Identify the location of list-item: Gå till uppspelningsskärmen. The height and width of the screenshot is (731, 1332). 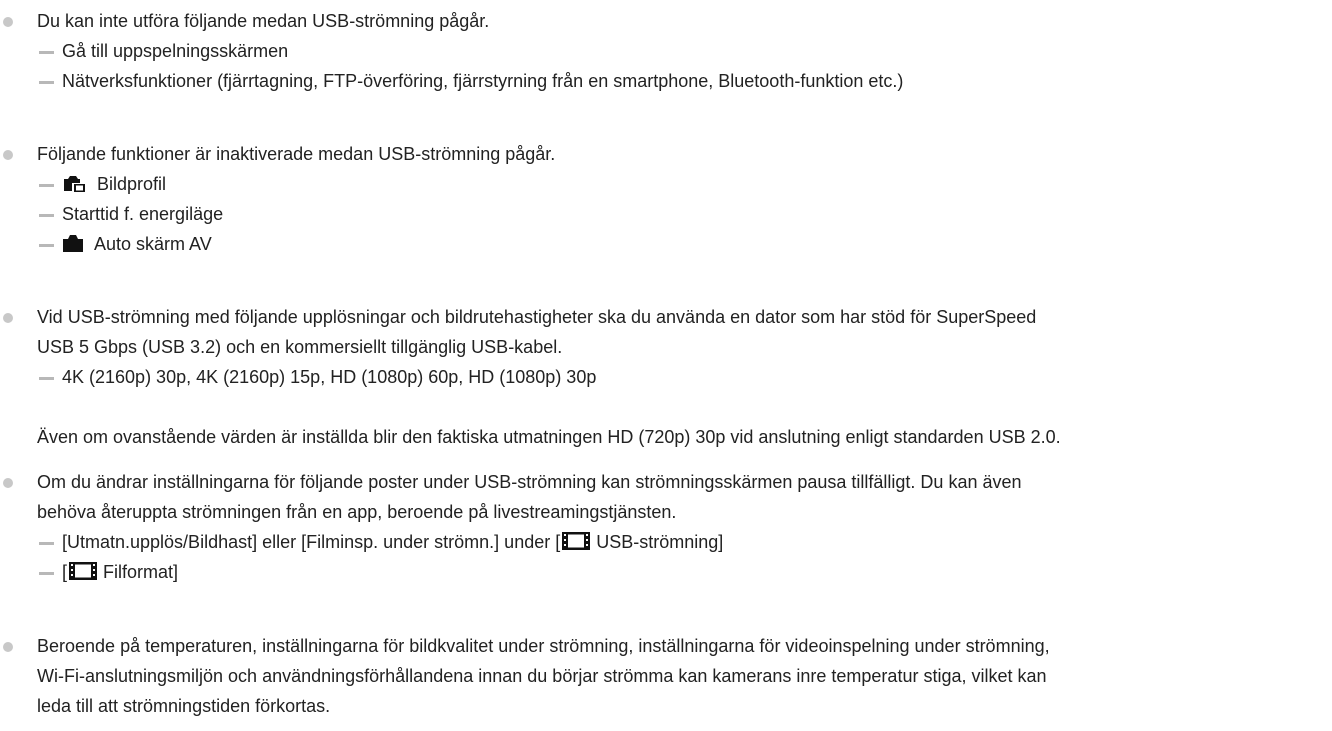
(666, 51).